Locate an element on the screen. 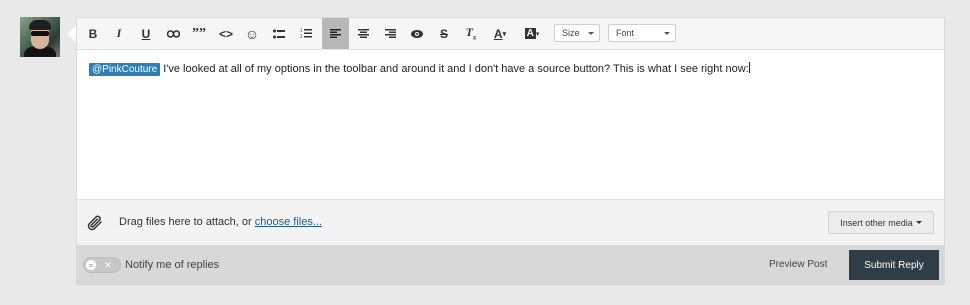  align-left-icon is located at coordinates (335, 33).